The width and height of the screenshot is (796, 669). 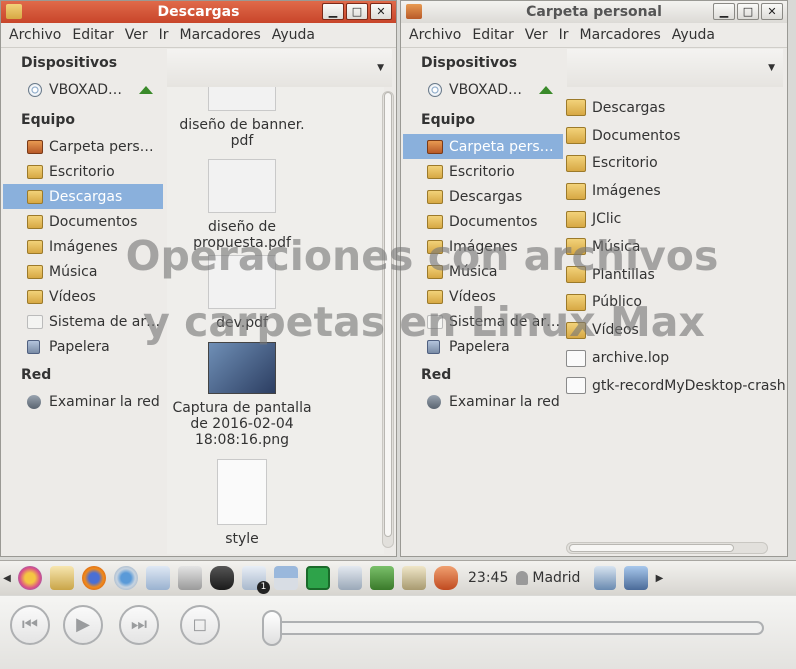 What do you see at coordinates (256, 580) in the screenshot?
I see `workspace-switcher-icon: 1` at bounding box center [256, 580].